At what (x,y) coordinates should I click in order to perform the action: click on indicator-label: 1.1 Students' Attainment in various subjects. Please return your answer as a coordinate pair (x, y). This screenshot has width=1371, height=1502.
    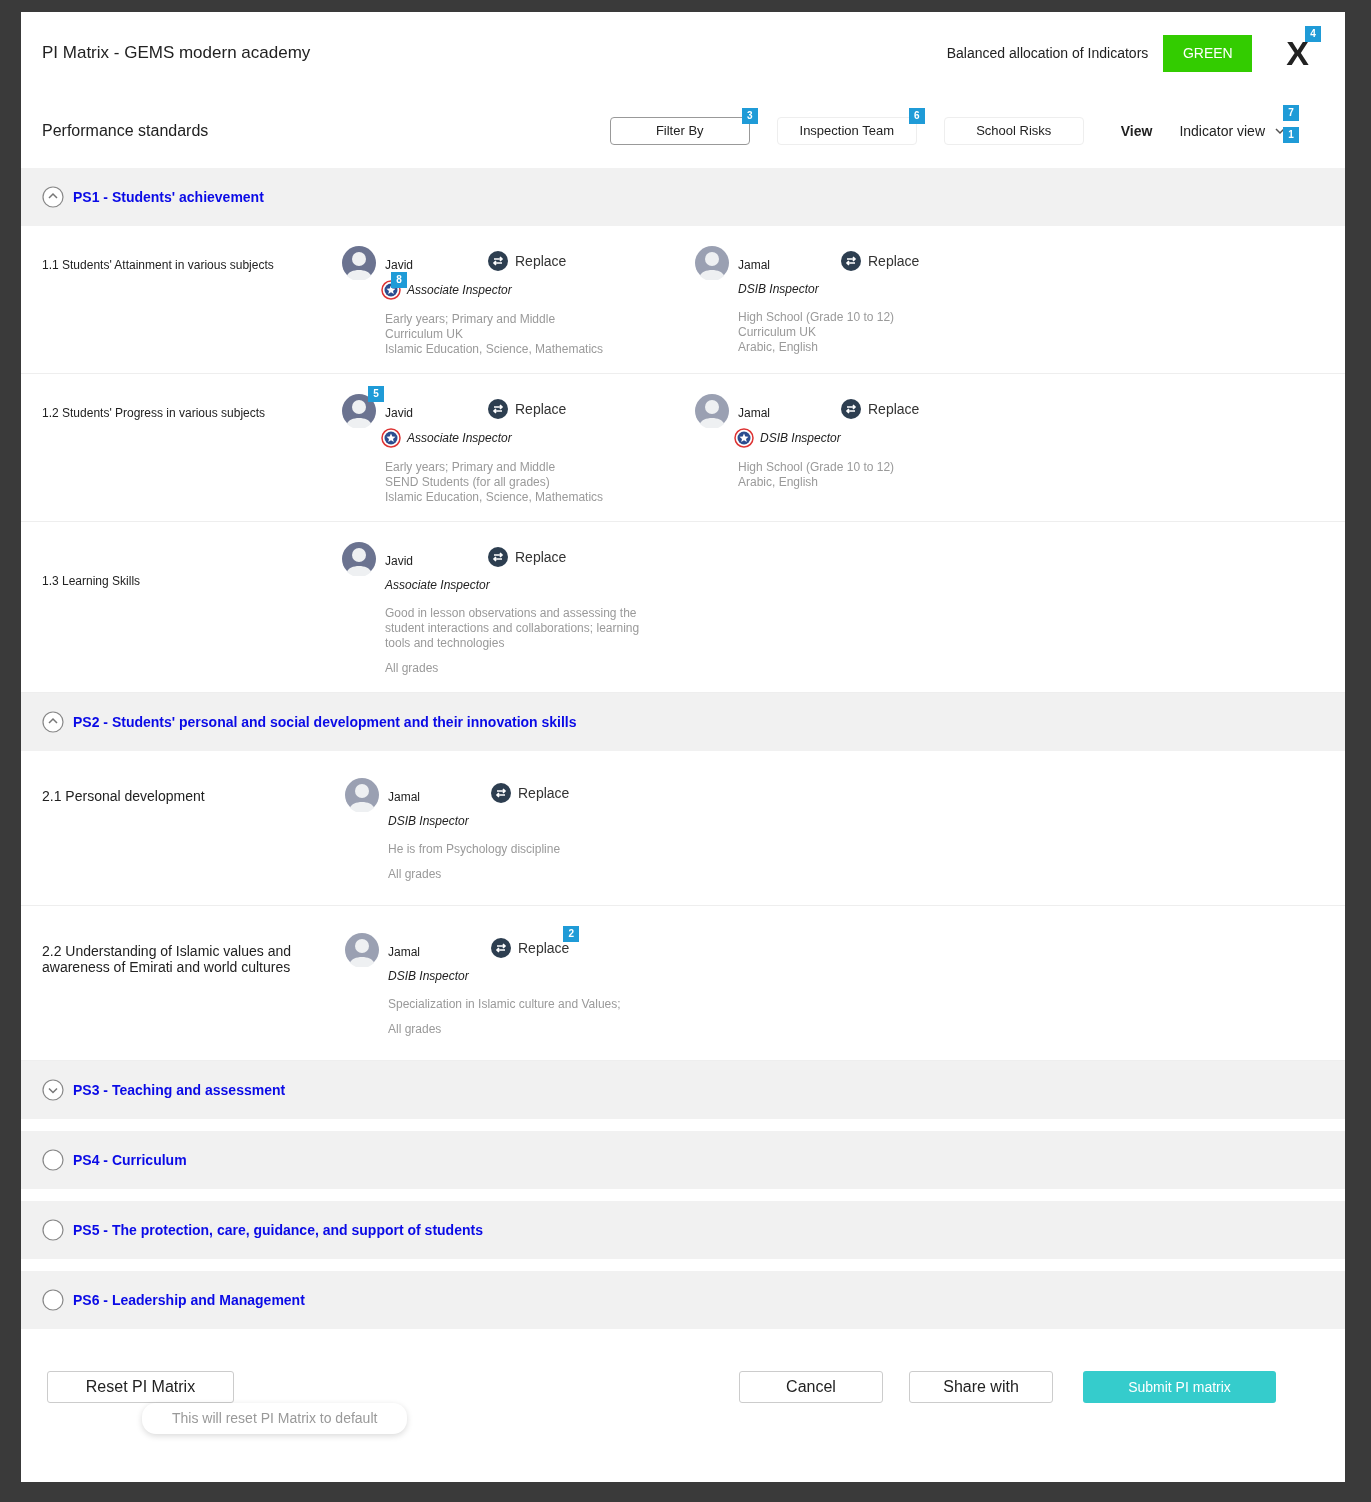
    Looking at the image, I should click on (158, 265).